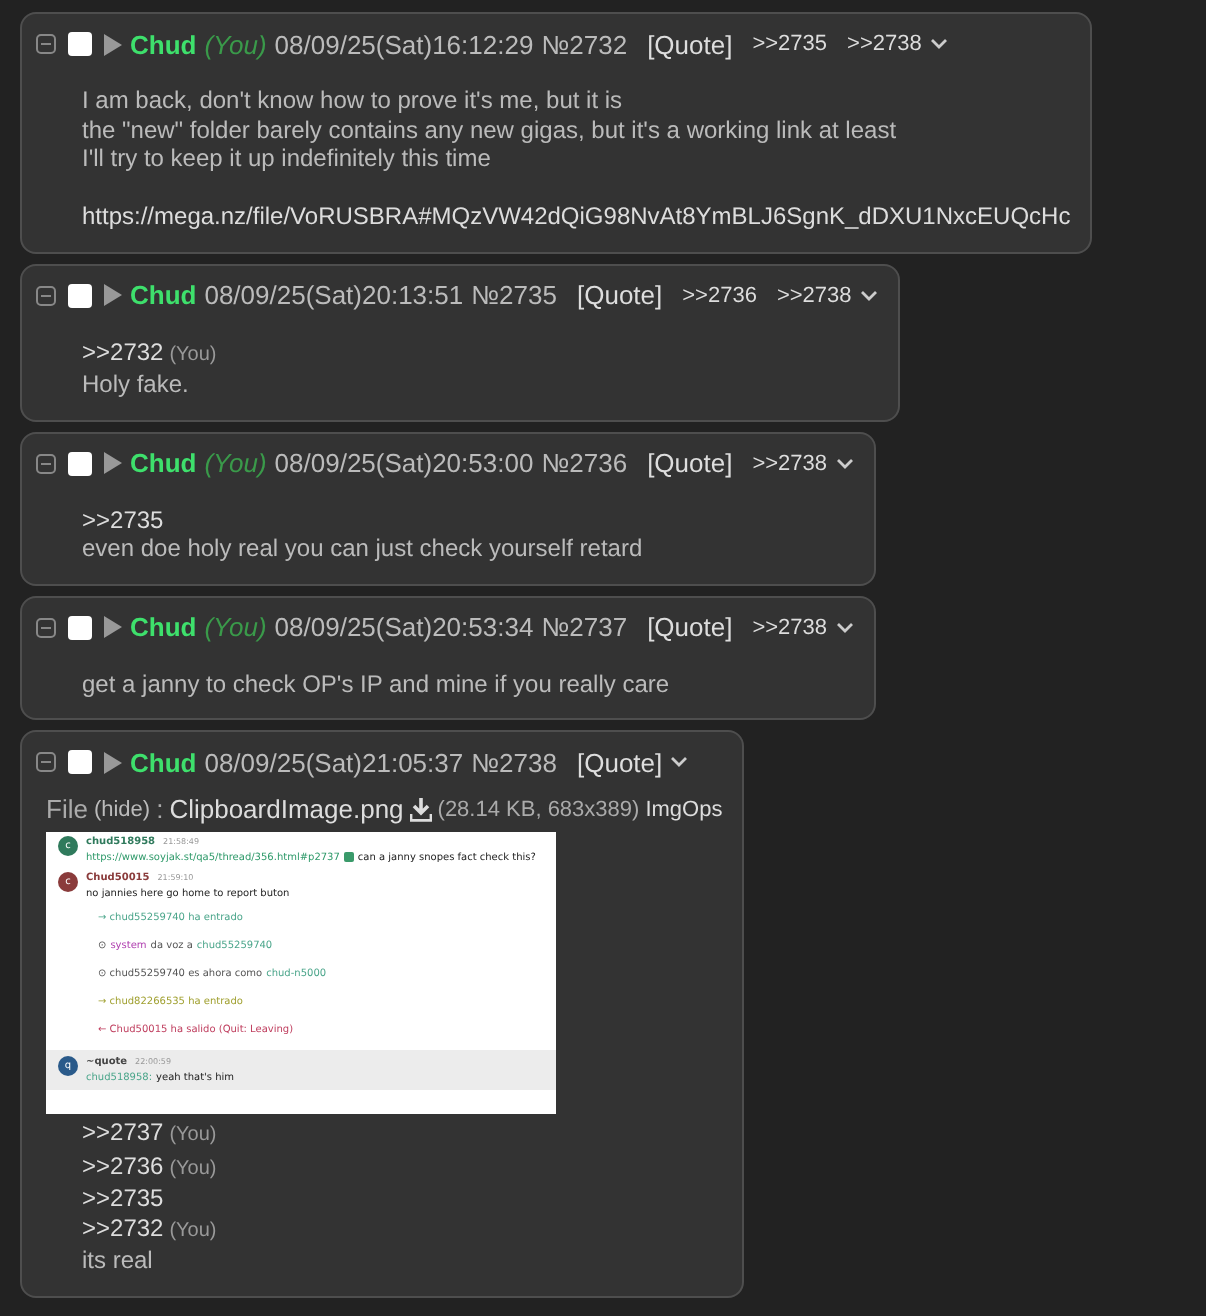  Describe the element at coordinates (377, 683) in the screenshot. I see `post-text: get a janny to check OP's IP and mine if you really care` at that location.